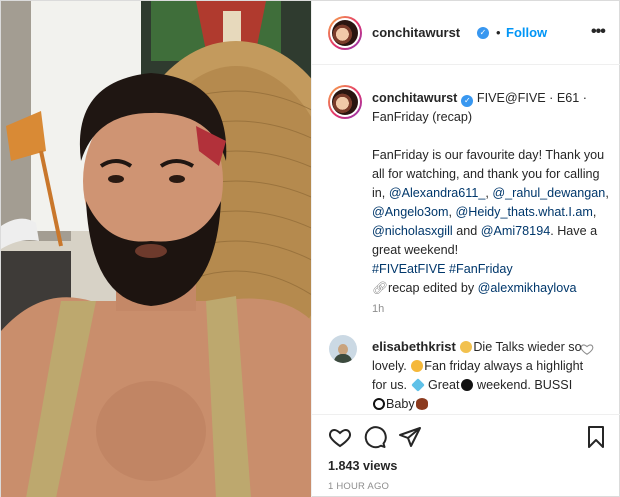 Image resolution: width=620 pixels, height=497 pixels. Describe the element at coordinates (417, 385) in the screenshot. I see `gem-emoji` at that location.